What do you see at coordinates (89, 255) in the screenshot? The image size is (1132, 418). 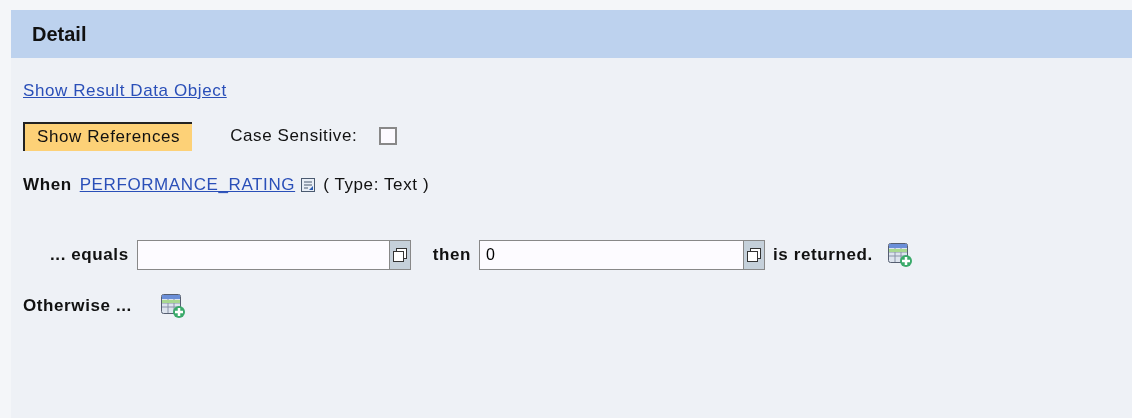 I see `equals-label: ... equals` at bounding box center [89, 255].